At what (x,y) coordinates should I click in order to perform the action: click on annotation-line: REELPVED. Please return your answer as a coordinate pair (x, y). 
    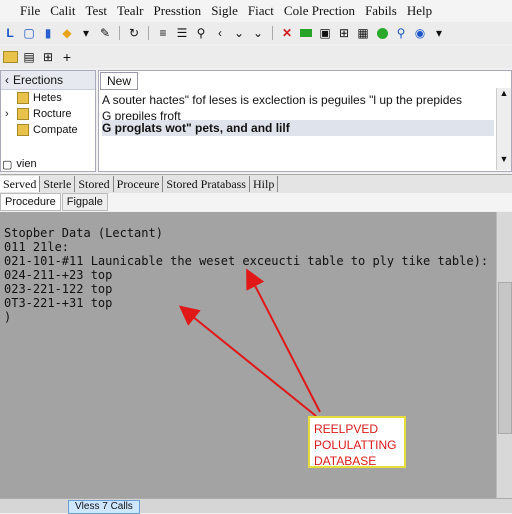
    Looking at the image, I should click on (346, 429).